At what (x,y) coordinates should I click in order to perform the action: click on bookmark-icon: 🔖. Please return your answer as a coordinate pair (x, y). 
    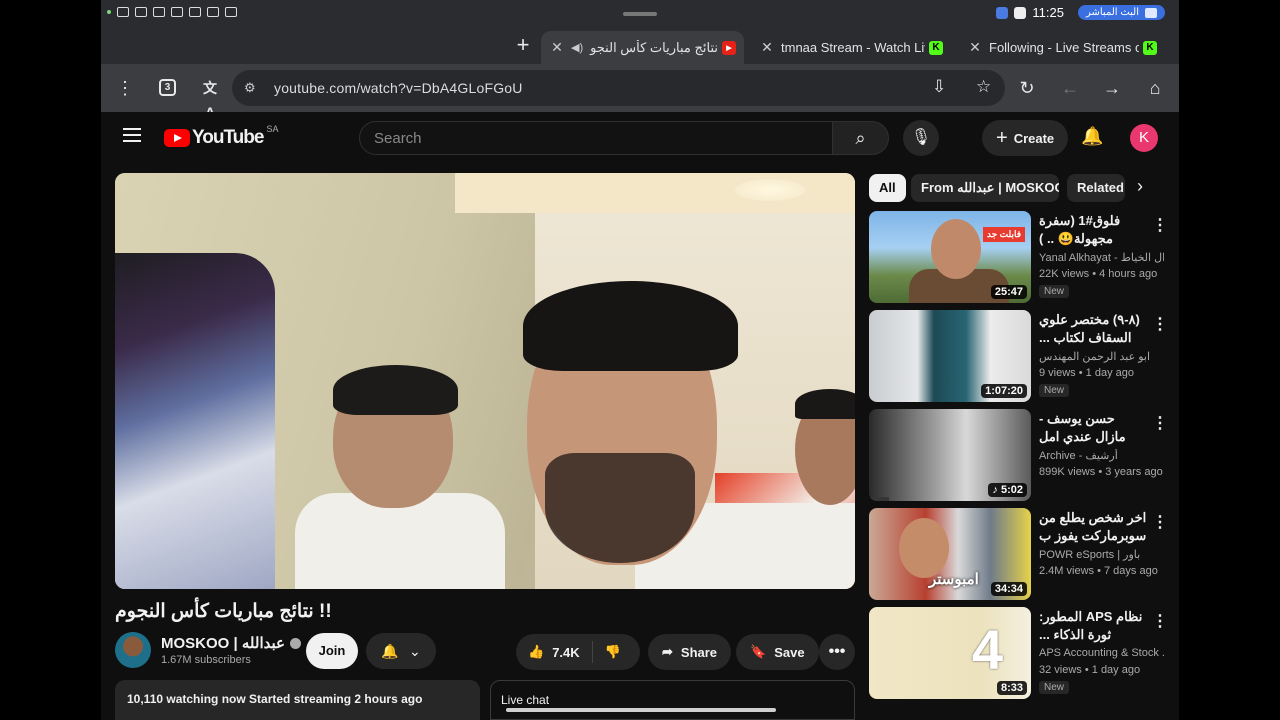
    Looking at the image, I should click on (758, 651).